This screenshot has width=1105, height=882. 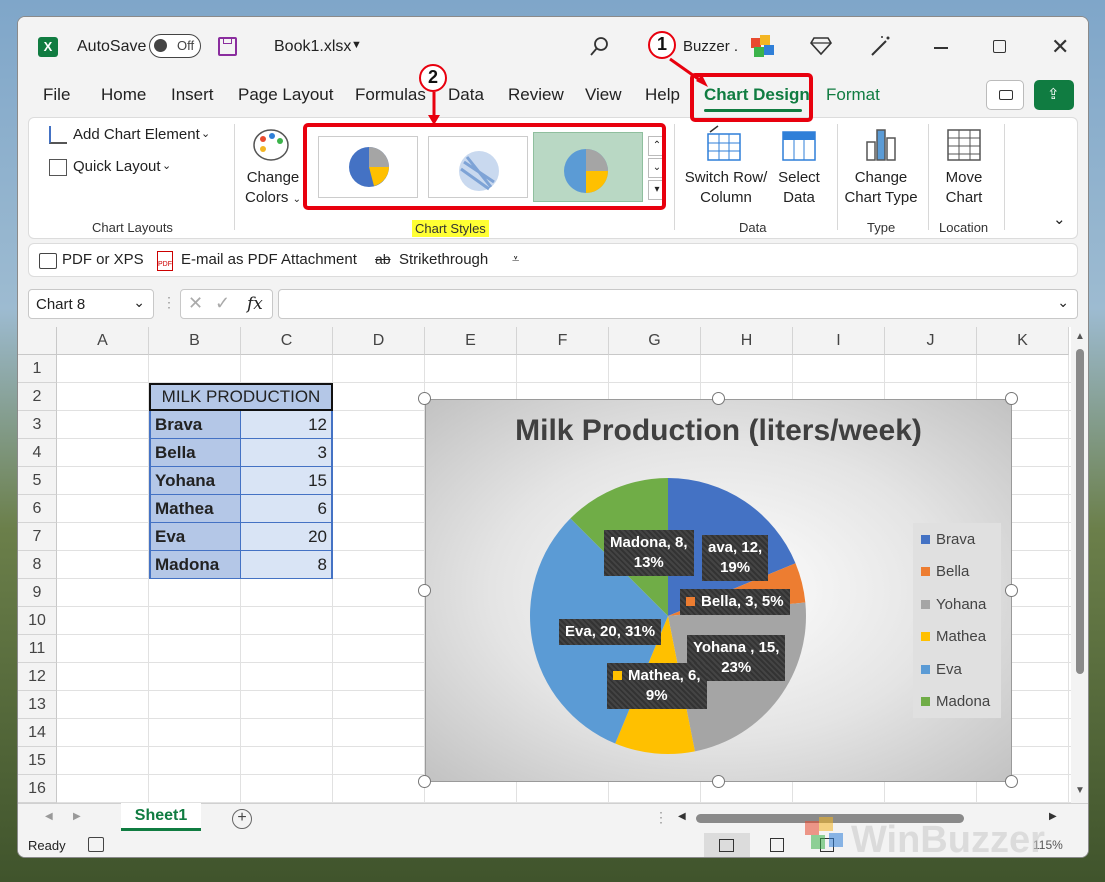 What do you see at coordinates (515, 259) in the screenshot?
I see `customize-qat-icon: ⩡` at bounding box center [515, 259].